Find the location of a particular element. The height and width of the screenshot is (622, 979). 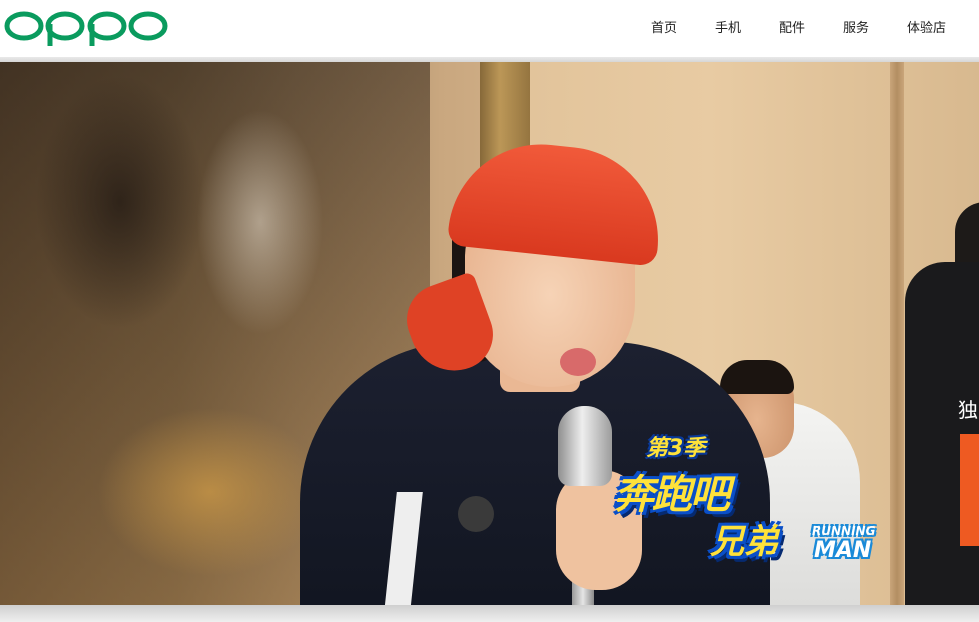

nav-item-phones: 手机 is located at coordinates (728, 26).